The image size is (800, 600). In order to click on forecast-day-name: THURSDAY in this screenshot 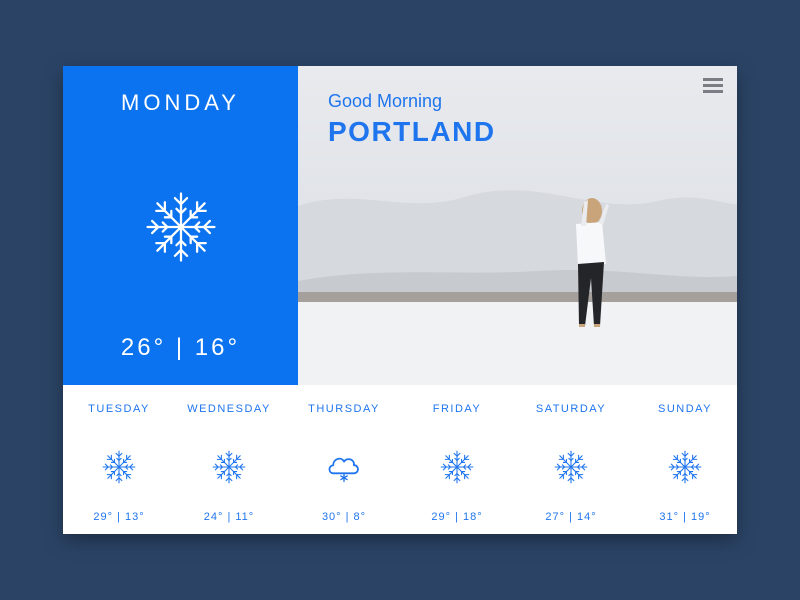, I will do `click(344, 409)`.